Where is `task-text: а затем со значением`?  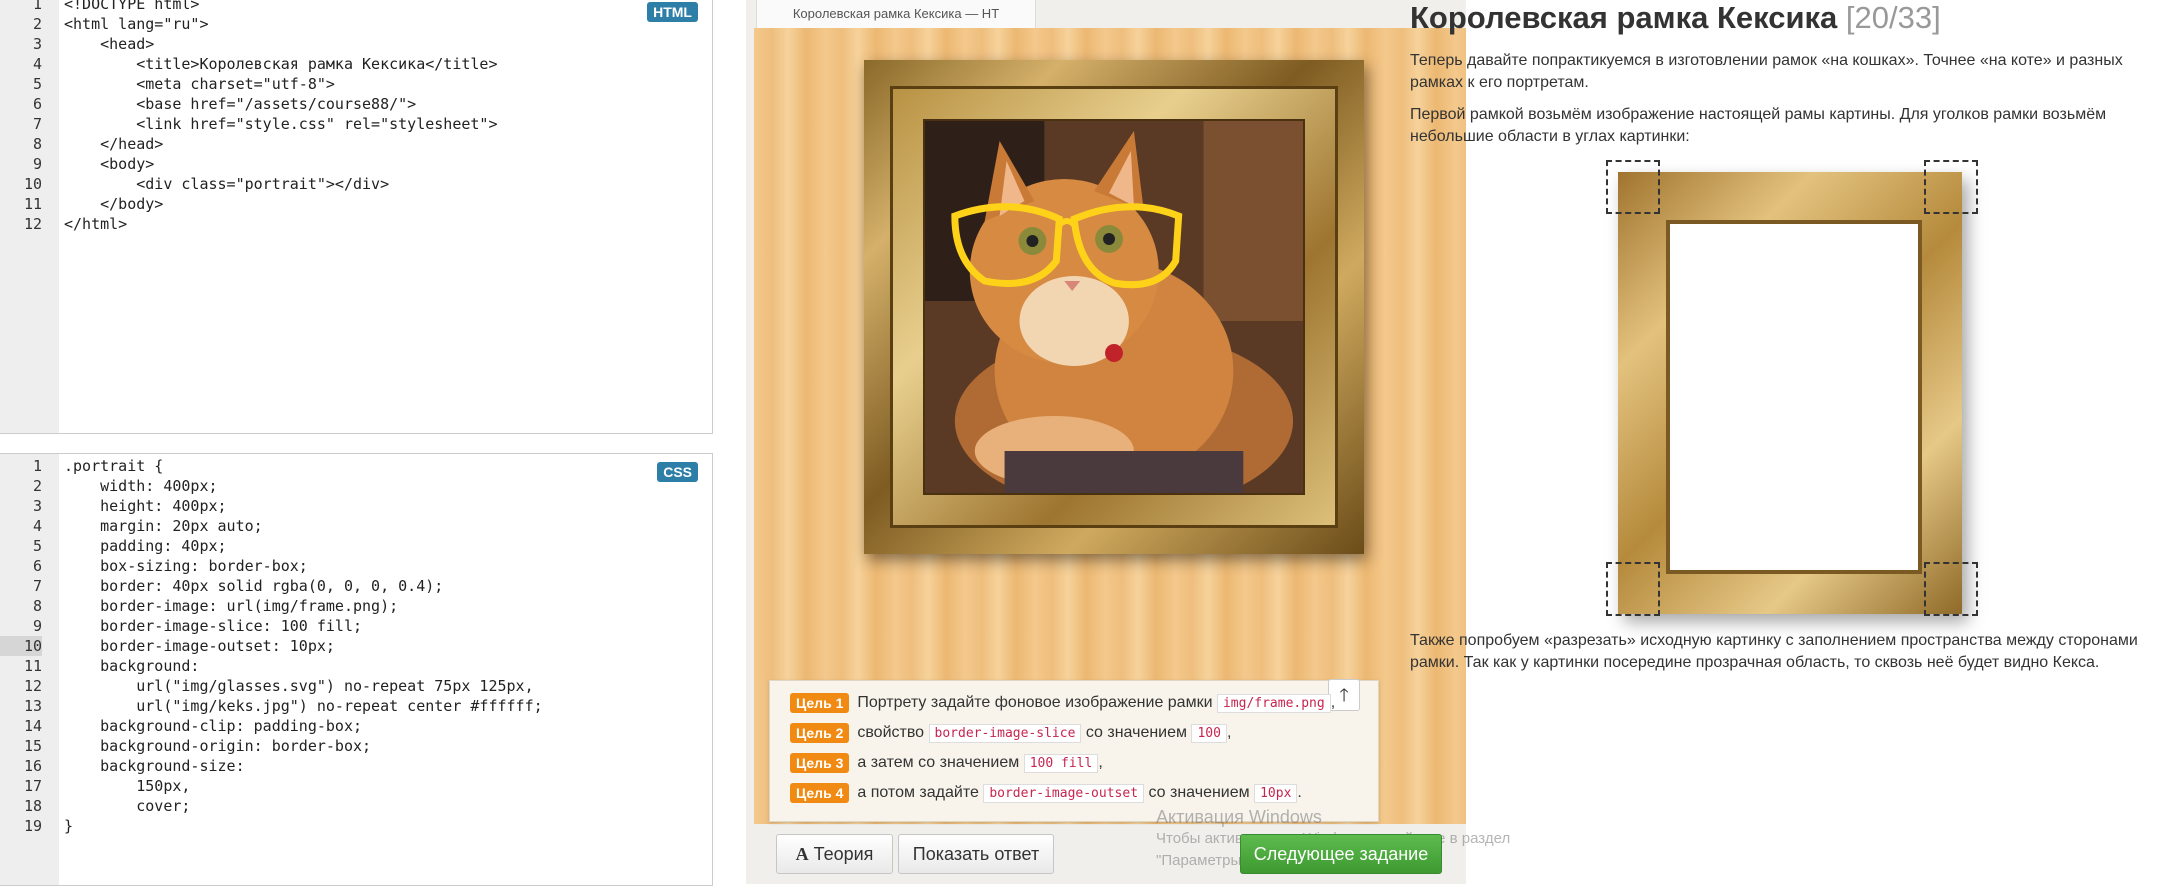 task-text: а затем со значением is located at coordinates (938, 763).